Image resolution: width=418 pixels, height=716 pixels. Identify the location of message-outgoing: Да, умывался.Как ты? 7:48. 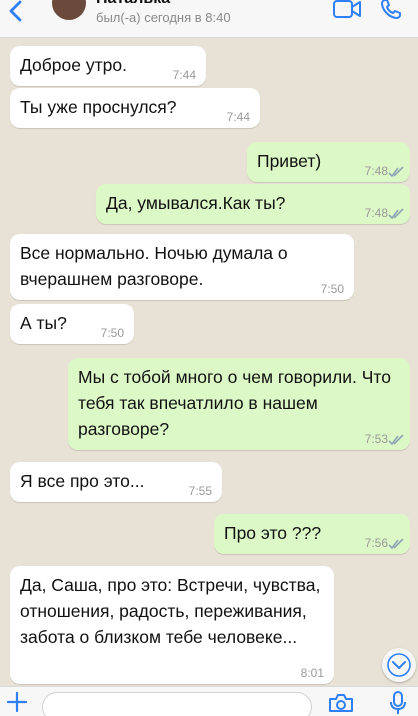
(253, 204).